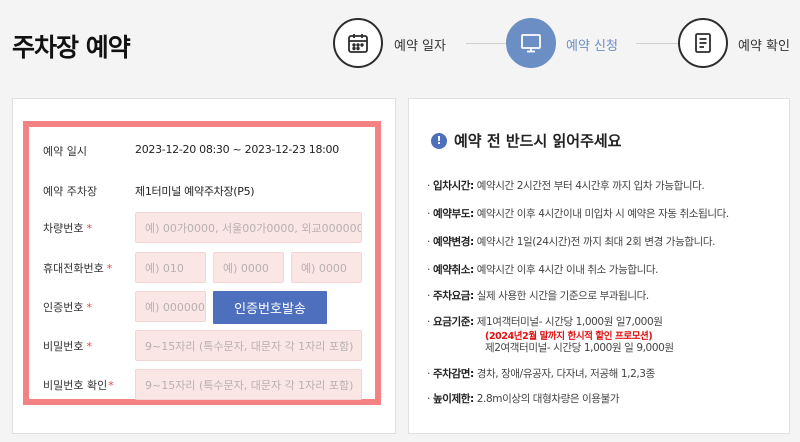  What do you see at coordinates (565, 44) in the screenshot?
I see `step-indicator: 예약 일자 예약 신청 예약 확인` at bounding box center [565, 44].